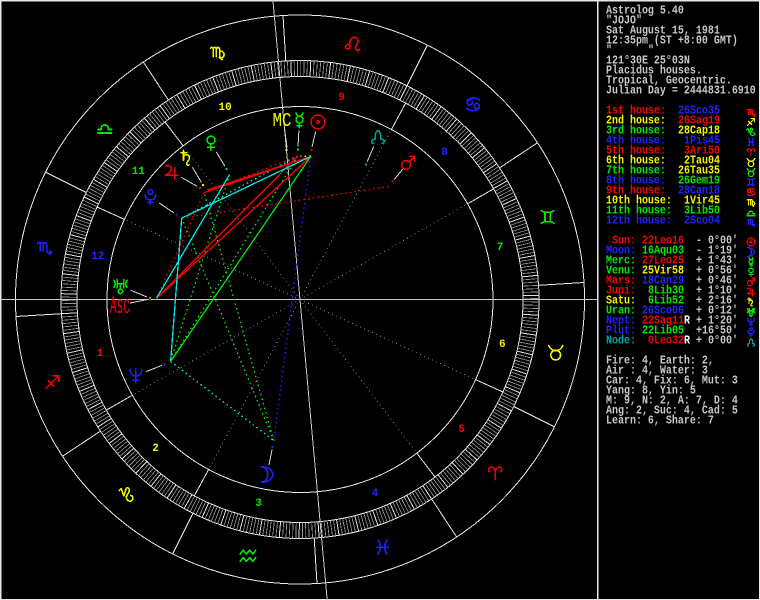 The width and height of the screenshot is (760, 600). Describe the element at coordinates (663, 221) in the screenshot. I see `svg-text: 12th house: 2Sco04` at that location.